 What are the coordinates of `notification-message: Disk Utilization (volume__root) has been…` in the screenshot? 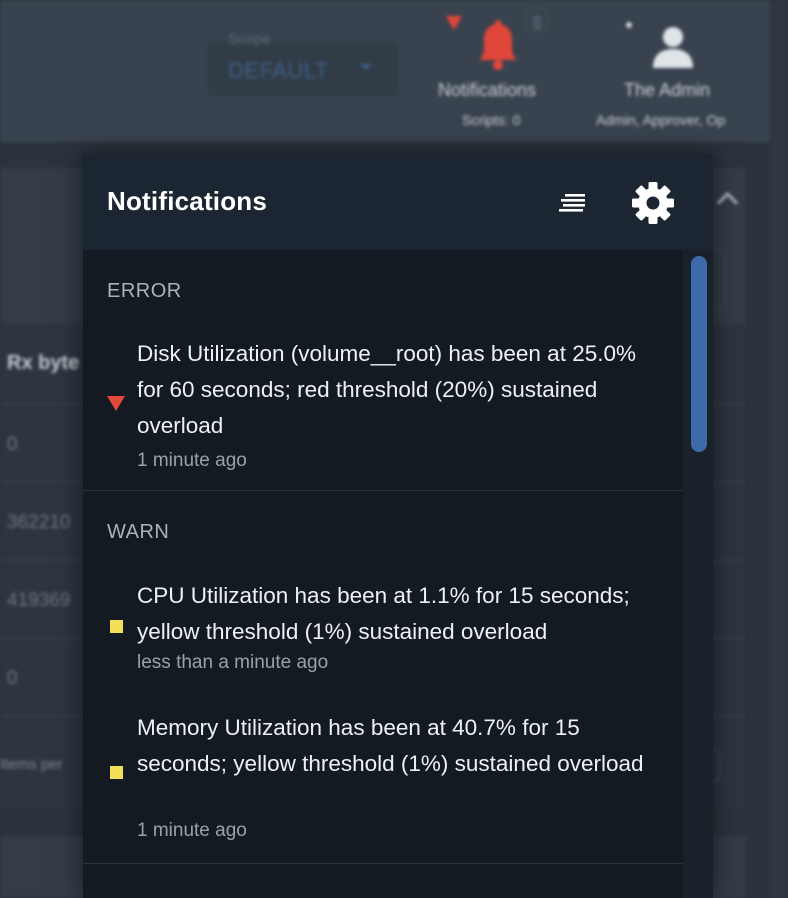 It's located at (386, 389).